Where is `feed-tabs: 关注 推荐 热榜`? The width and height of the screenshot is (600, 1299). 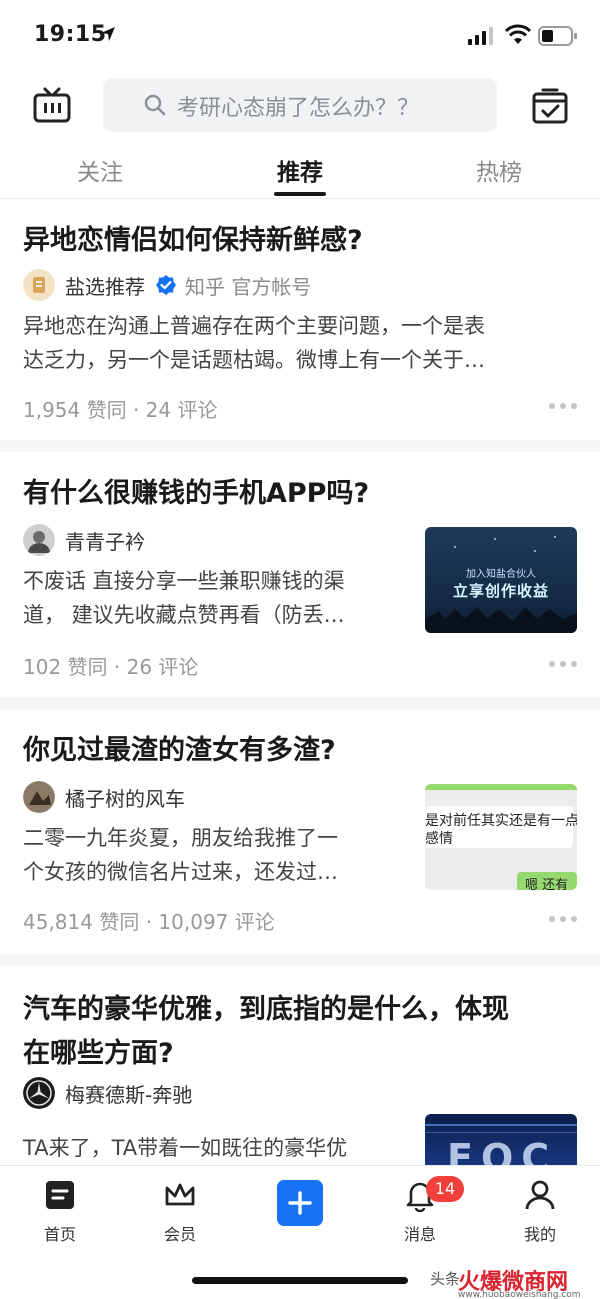
feed-tabs: 关注 推荐 热榜 is located at coordinates (300, 172).